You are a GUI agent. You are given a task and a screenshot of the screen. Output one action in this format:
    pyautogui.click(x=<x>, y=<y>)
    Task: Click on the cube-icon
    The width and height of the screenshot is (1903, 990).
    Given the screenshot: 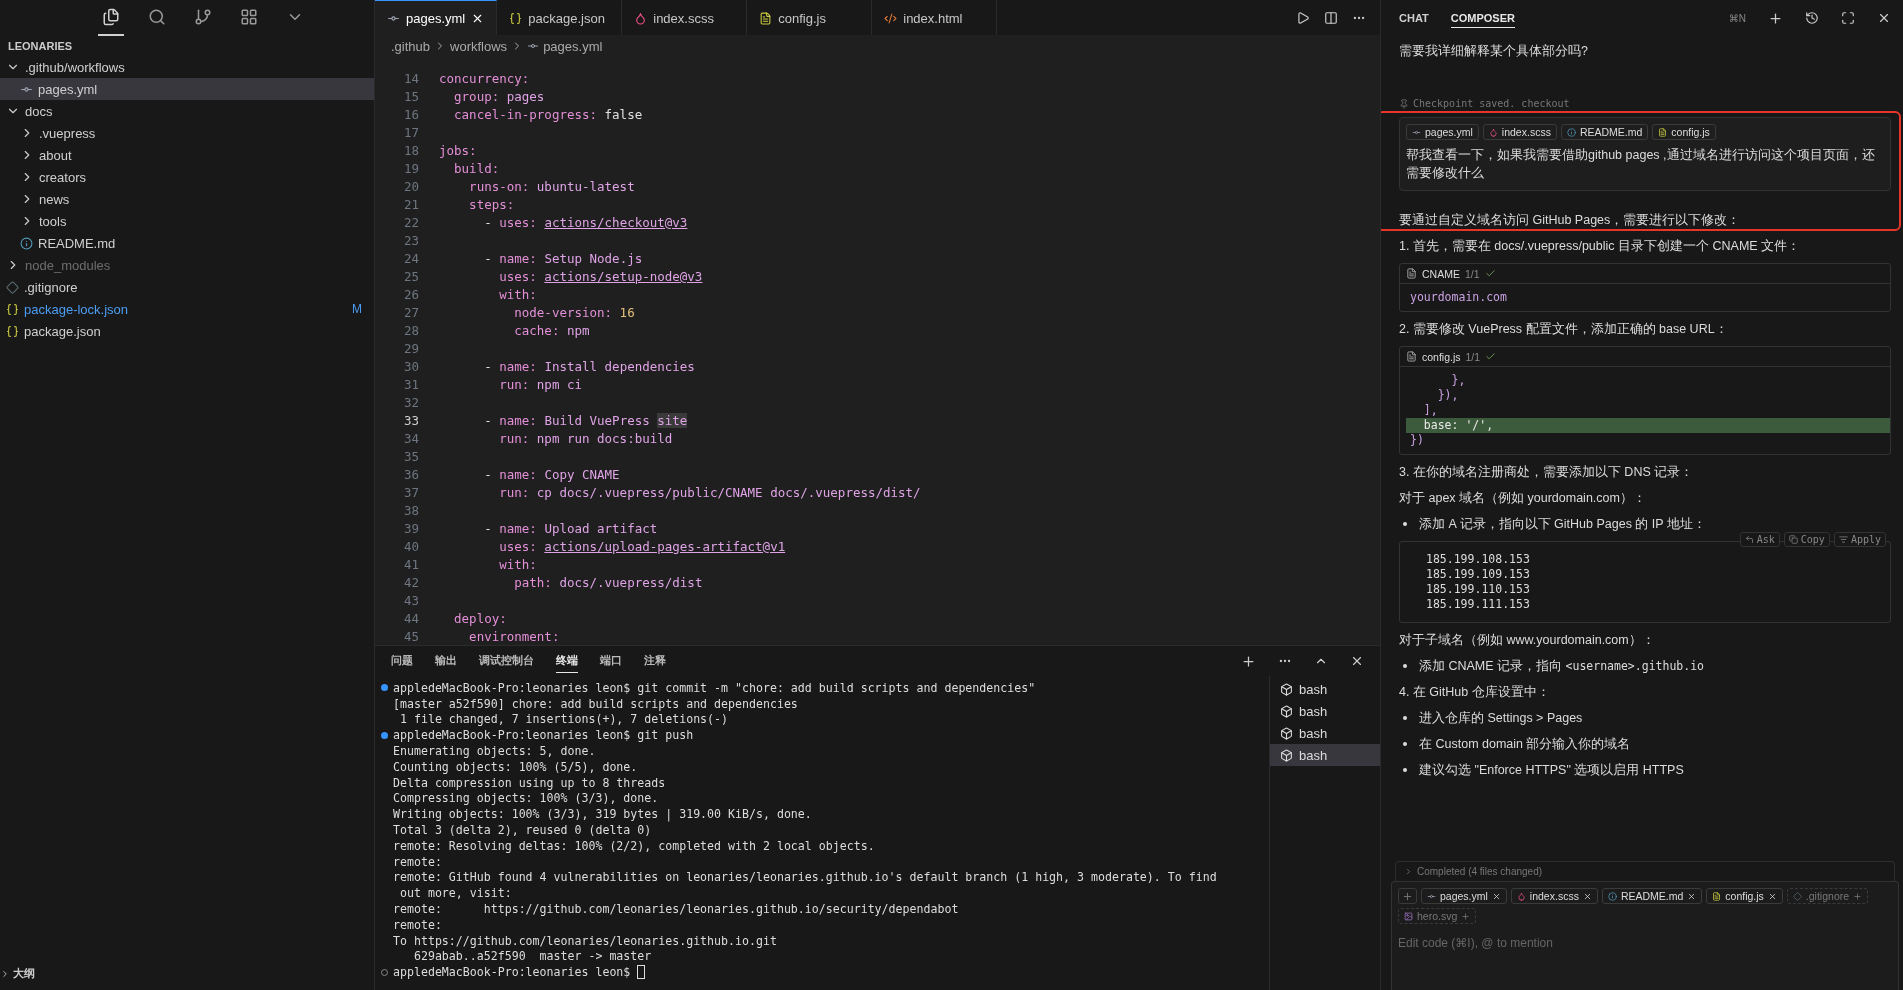 What is the action you would take?
    pyautogui.click(x=1286, y=733)
    